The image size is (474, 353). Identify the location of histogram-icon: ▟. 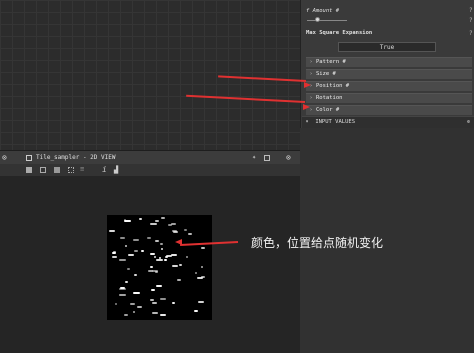
(116, 170).